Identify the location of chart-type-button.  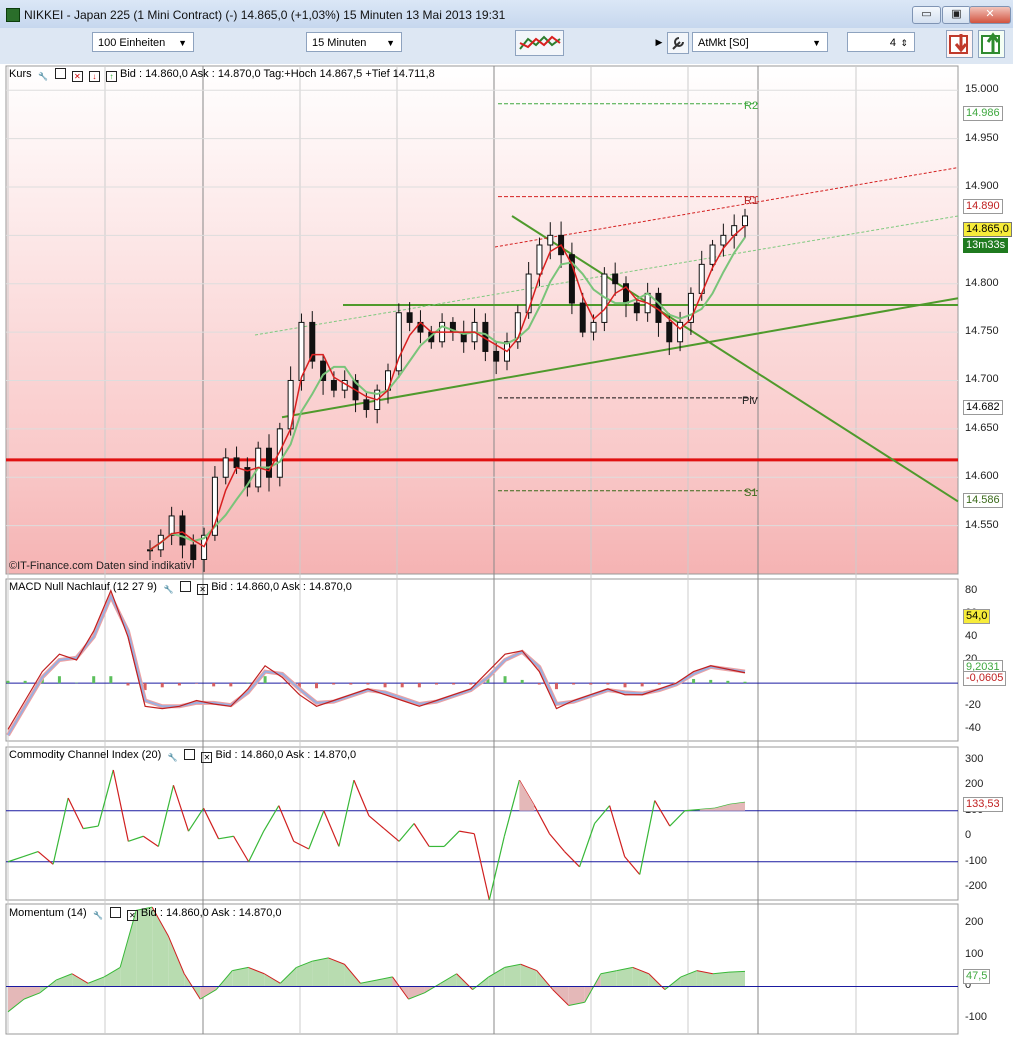
(539, 43).